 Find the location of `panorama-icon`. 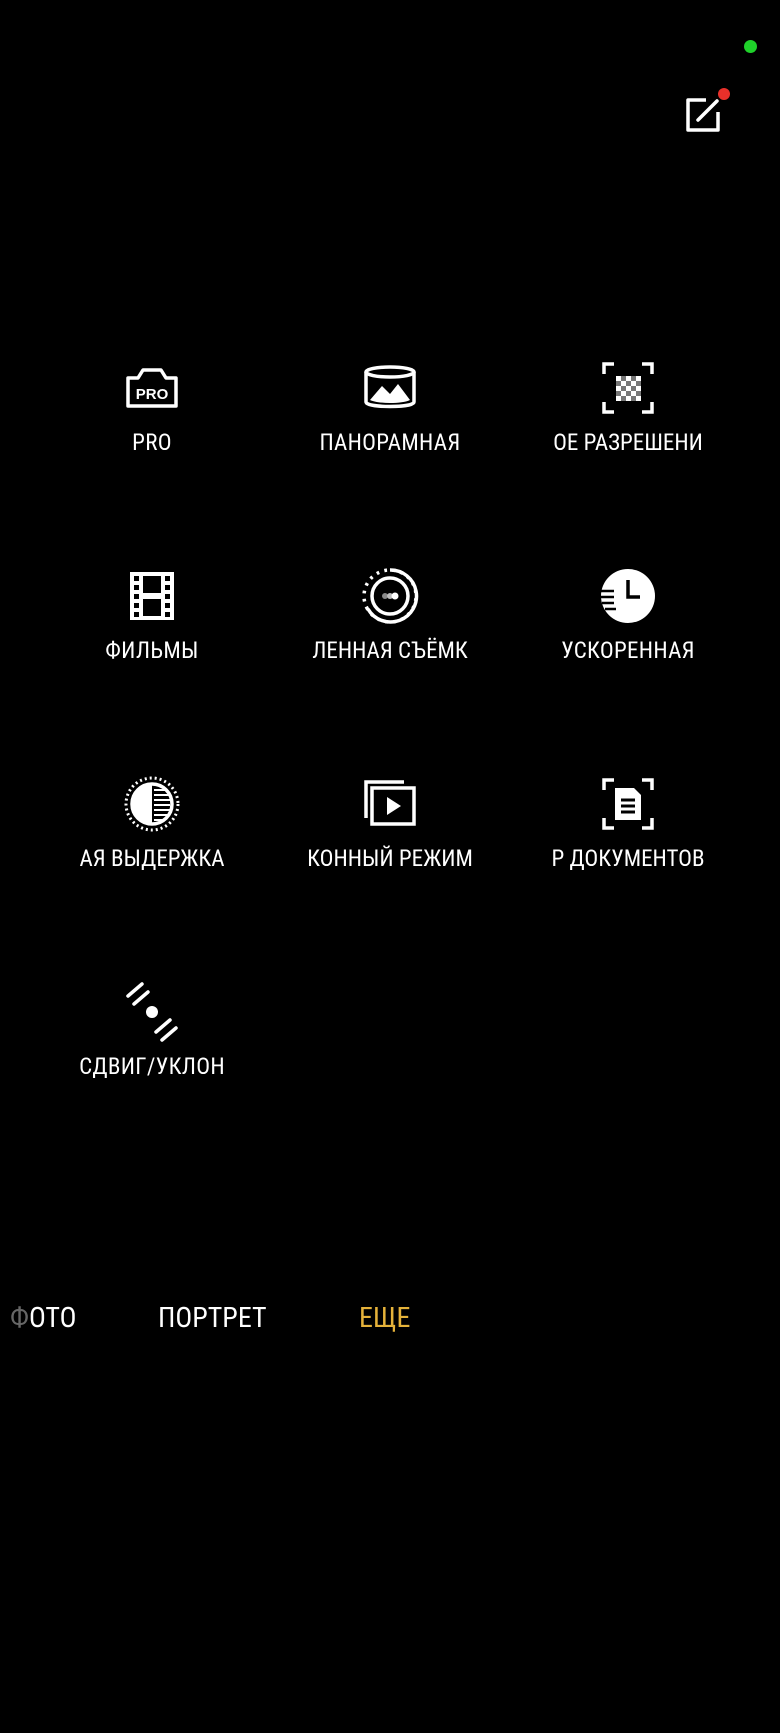

panorama-icon is located at coordinates (390, 388).